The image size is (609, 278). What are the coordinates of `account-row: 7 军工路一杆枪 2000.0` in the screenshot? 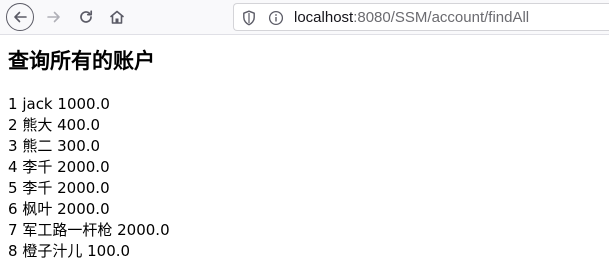 It's located at (303, 230).